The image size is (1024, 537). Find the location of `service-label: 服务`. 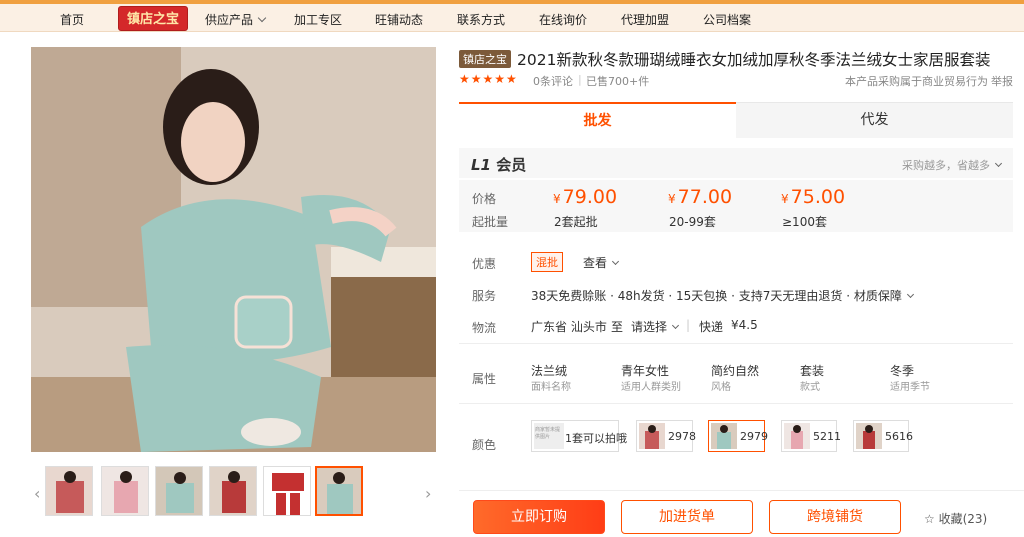

service-label: 服务 is located at coordinates (484, 296).